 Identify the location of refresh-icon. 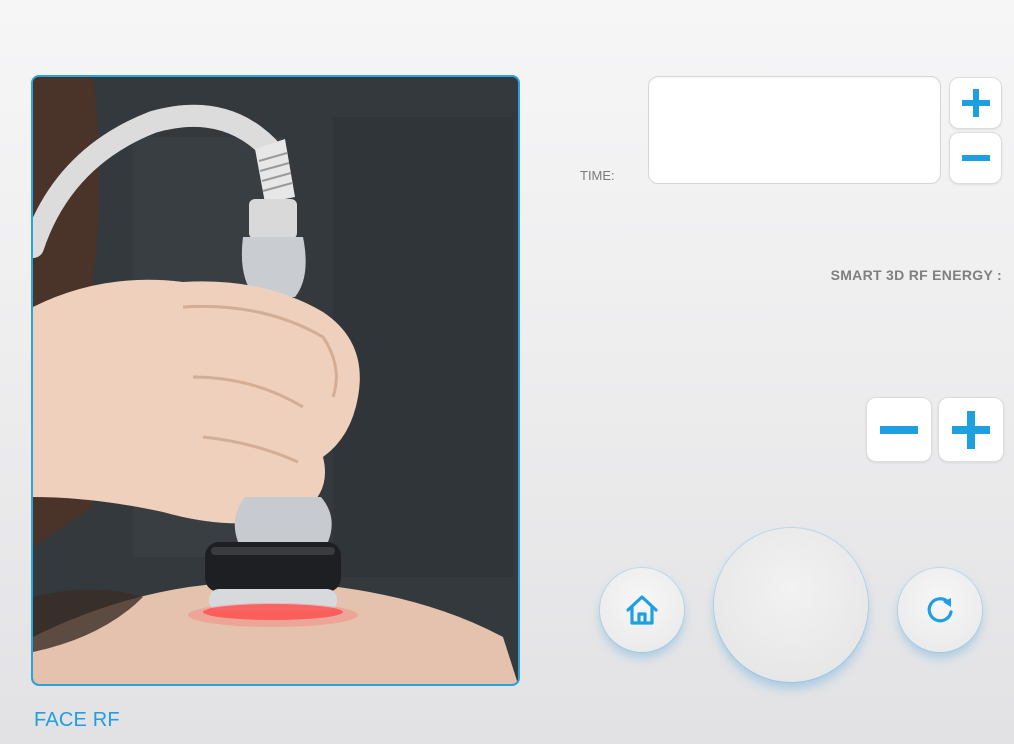
(940, 610).